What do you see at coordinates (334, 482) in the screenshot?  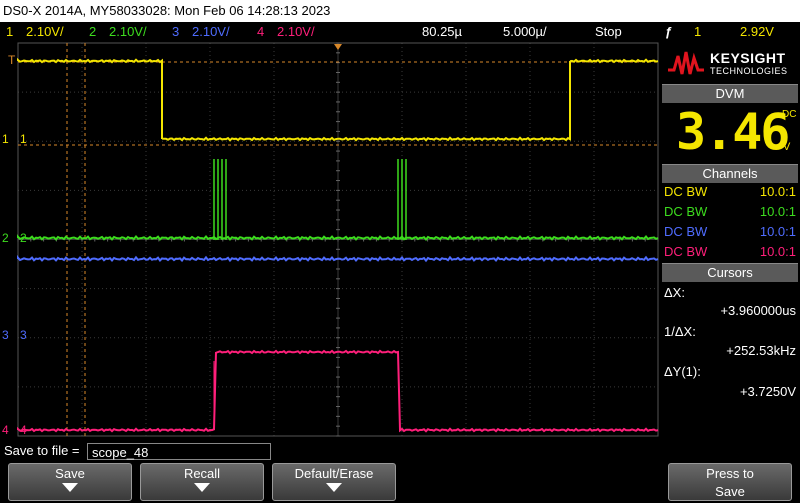 I see `default-erase-softkey: Default/Erase` at bounding box center [334, 482].